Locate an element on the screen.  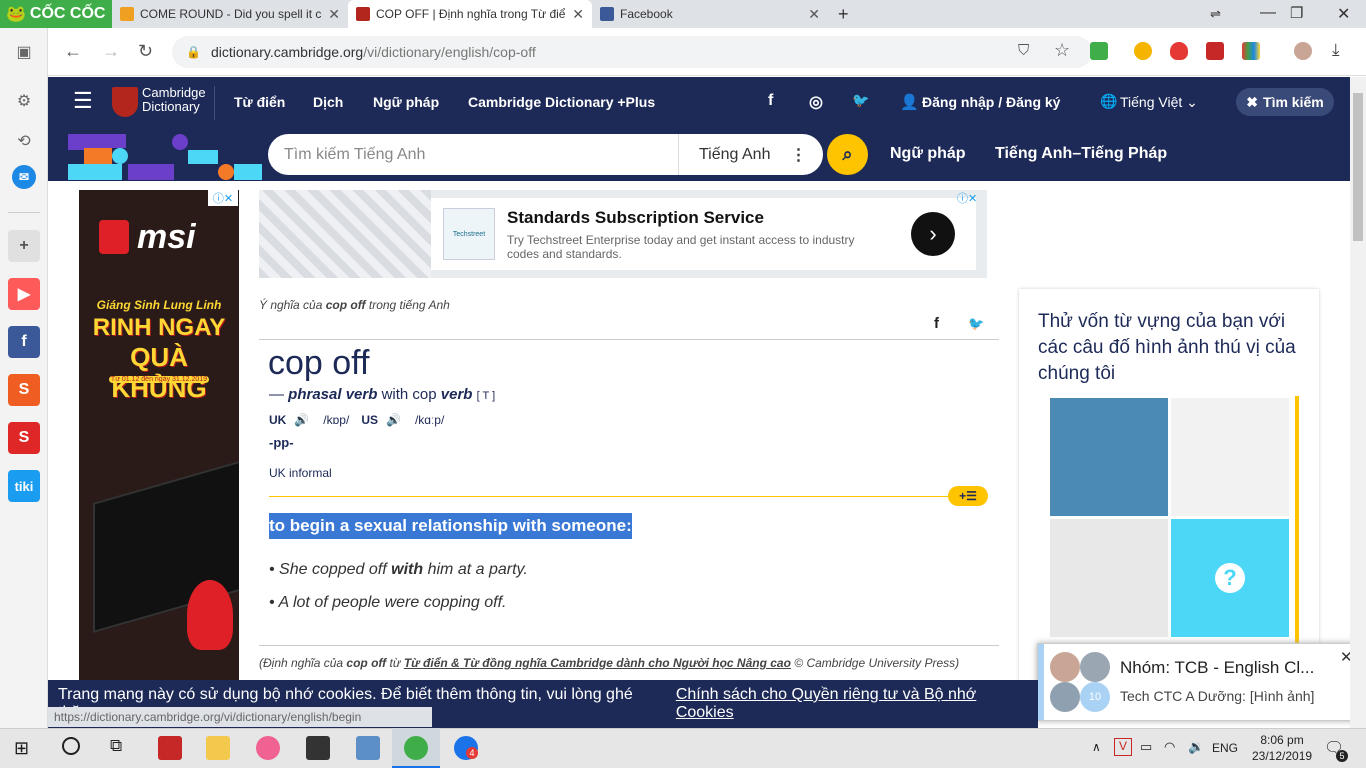
decor-block is located at coordinates (226, 172).